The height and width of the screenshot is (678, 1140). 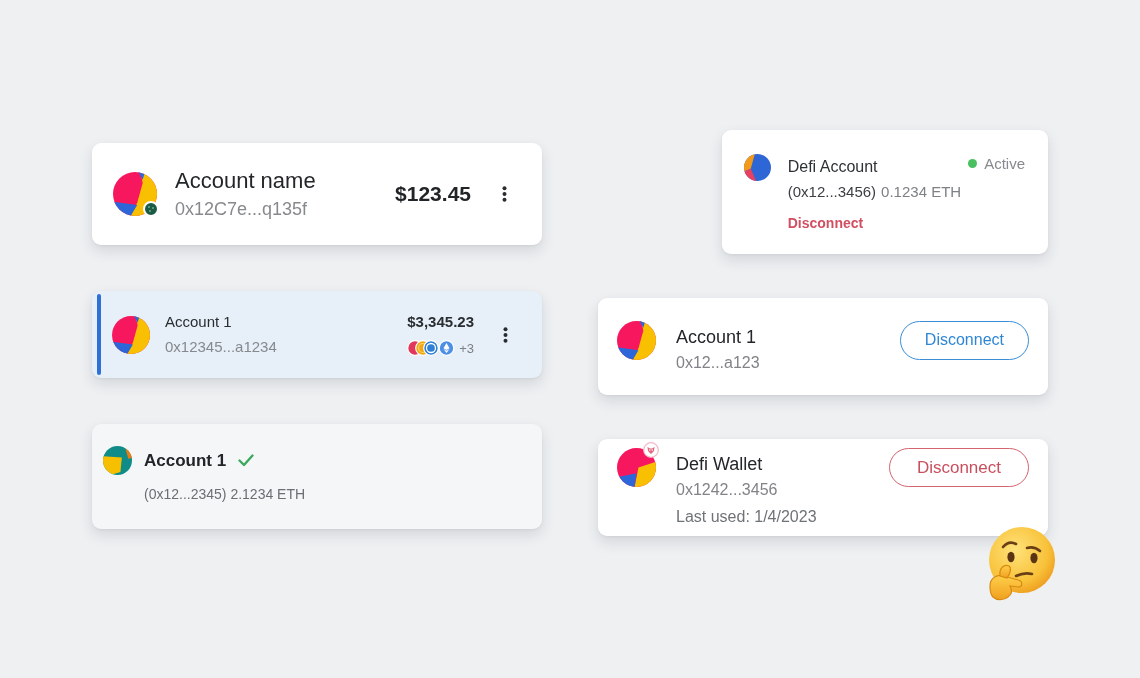 What do you see at coordinates (433, 194) in the screenshot?
I see `account-balance: $123.45` at bounding box center [433, 194].